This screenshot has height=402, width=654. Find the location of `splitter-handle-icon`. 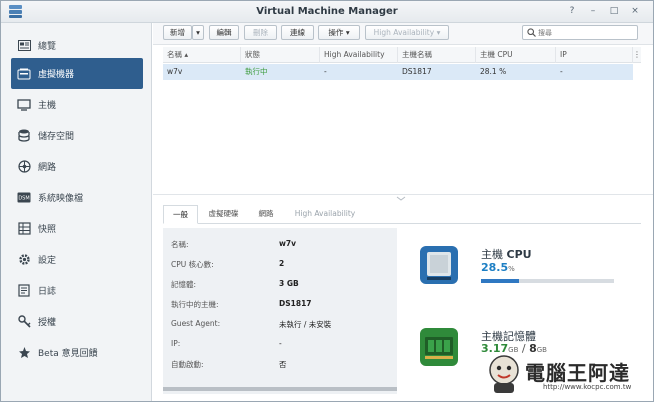

splitter-handle-icon is located at coordinates (401, 198).